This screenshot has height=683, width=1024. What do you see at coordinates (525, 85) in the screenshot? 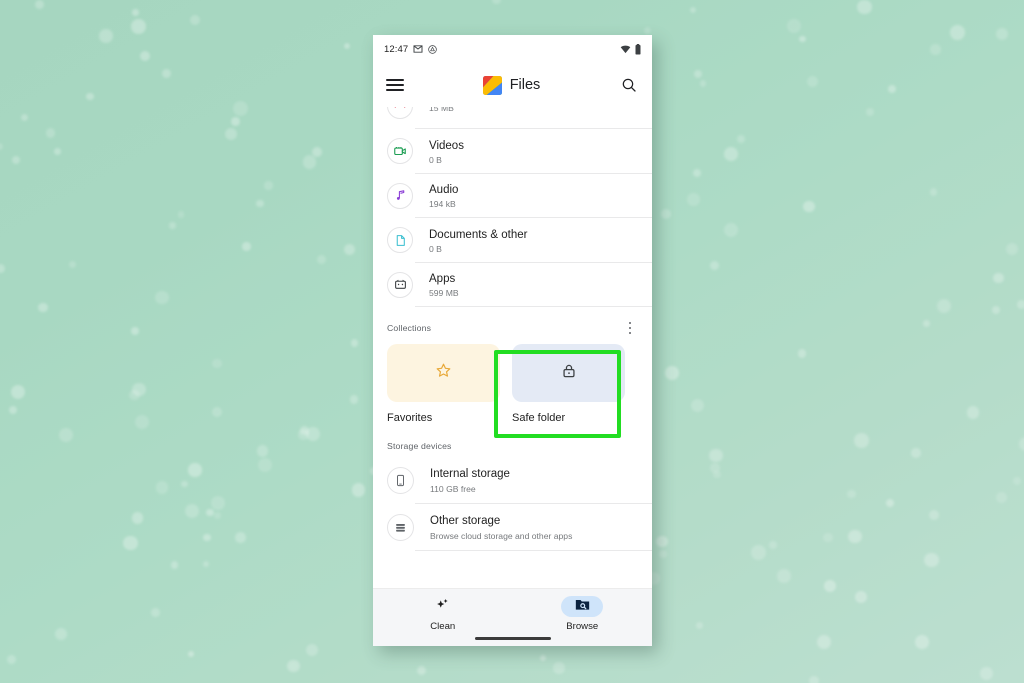
I see `app-title: Files` at bounding box center [525, 85].